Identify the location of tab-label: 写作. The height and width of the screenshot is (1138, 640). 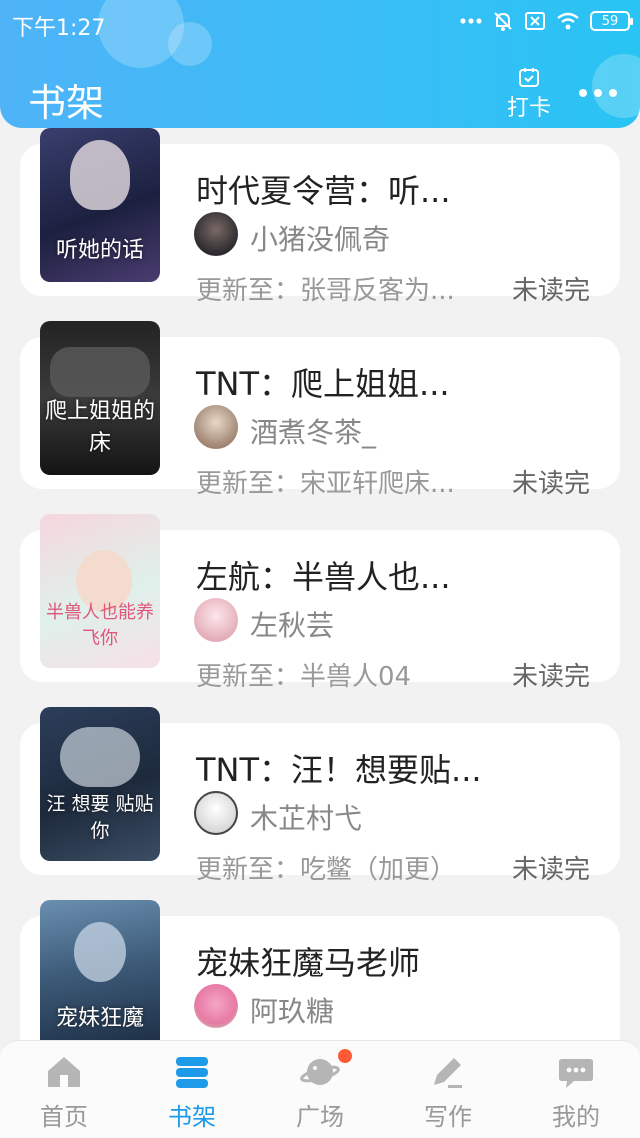
(448, 1117).